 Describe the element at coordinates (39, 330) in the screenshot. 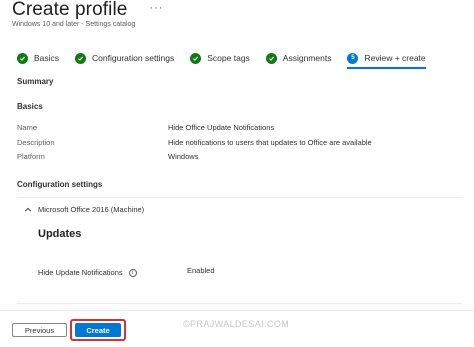

I see `previous-button: Previous` at that location.